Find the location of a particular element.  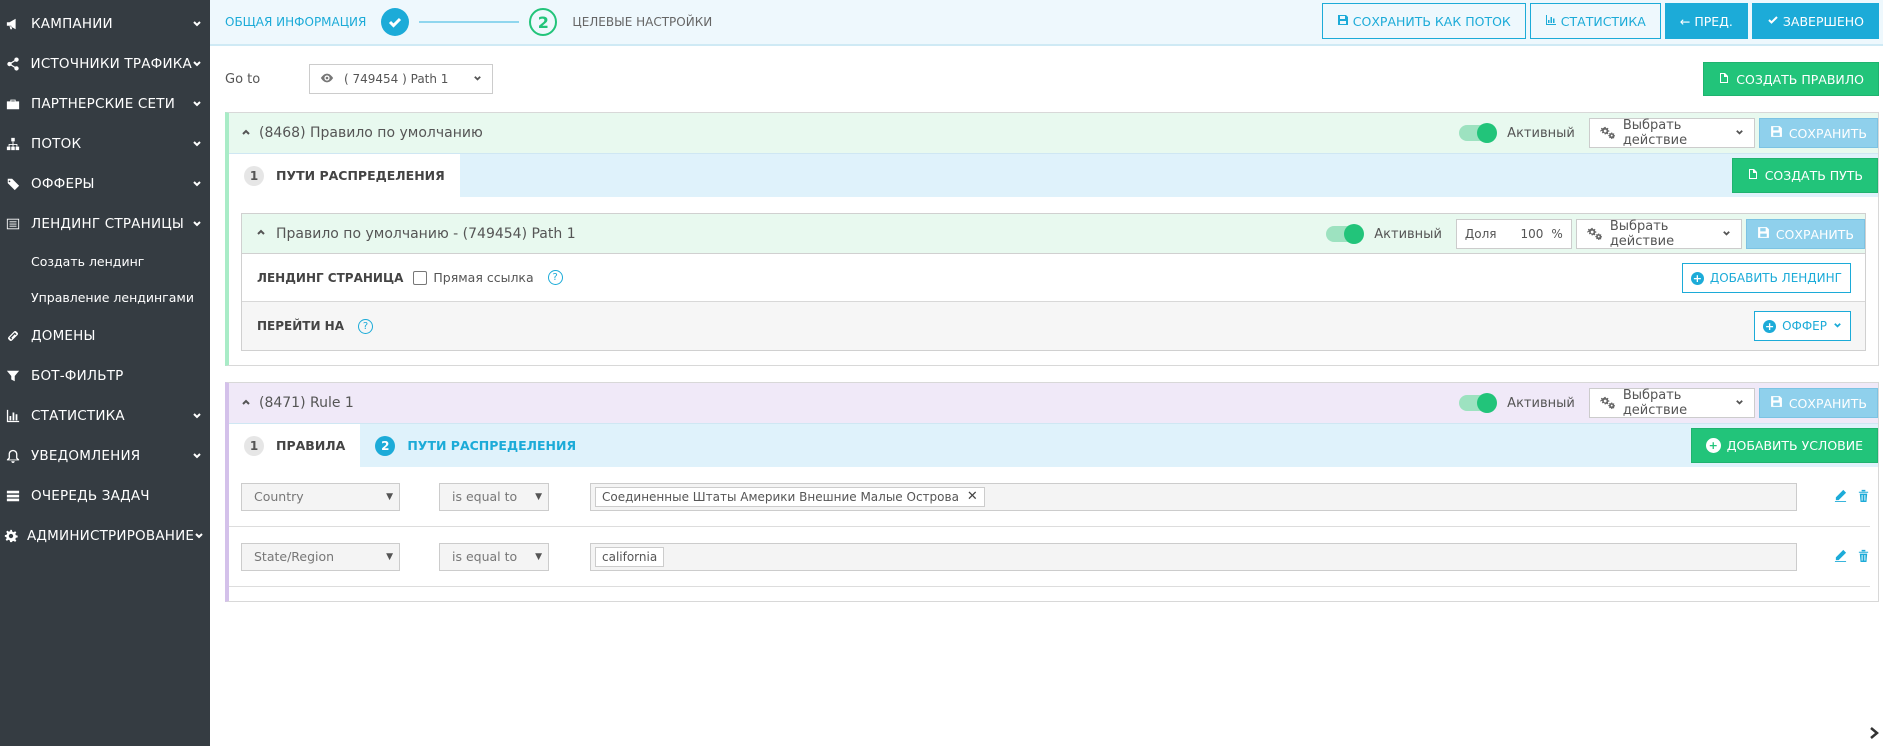

tab-label: ПУТИ РАСПРЕДЕЛЕНИЯ is located at coordinates (492, 445).